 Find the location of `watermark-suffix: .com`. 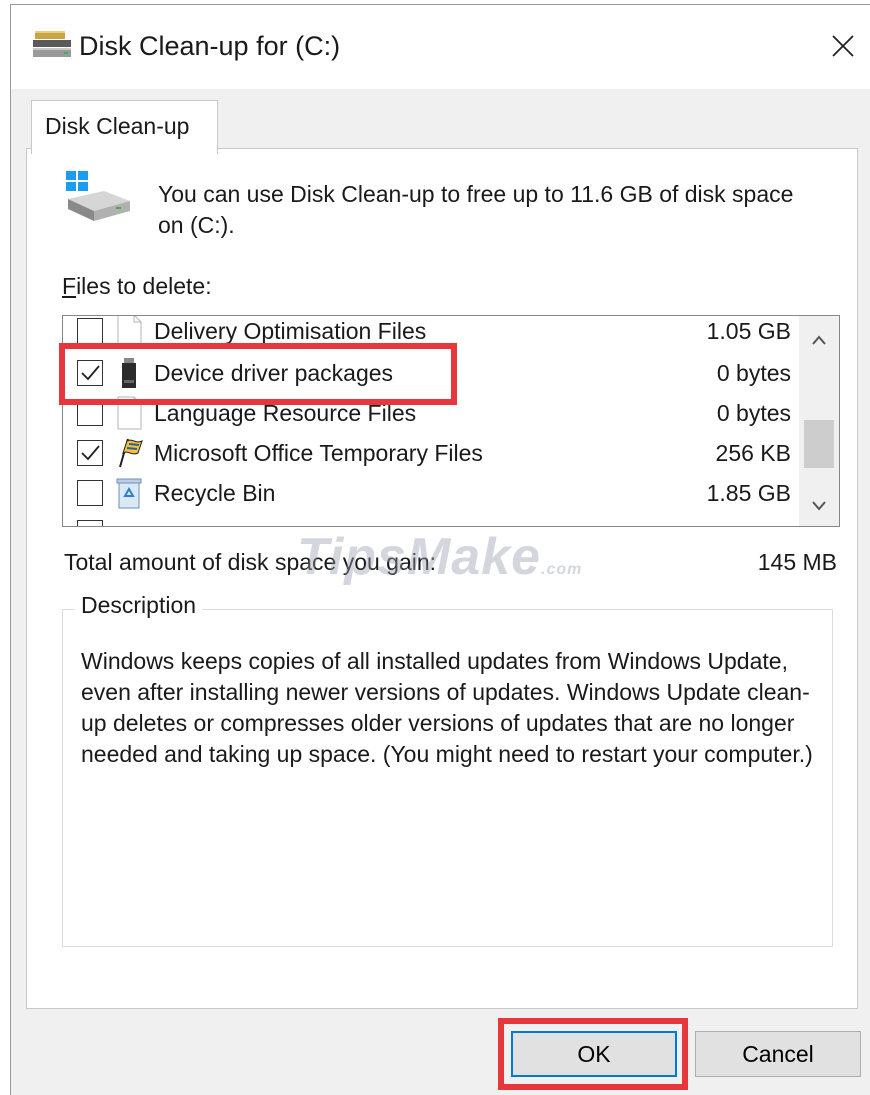

watermark-suffix: .com is located at coordinates (562, 569).